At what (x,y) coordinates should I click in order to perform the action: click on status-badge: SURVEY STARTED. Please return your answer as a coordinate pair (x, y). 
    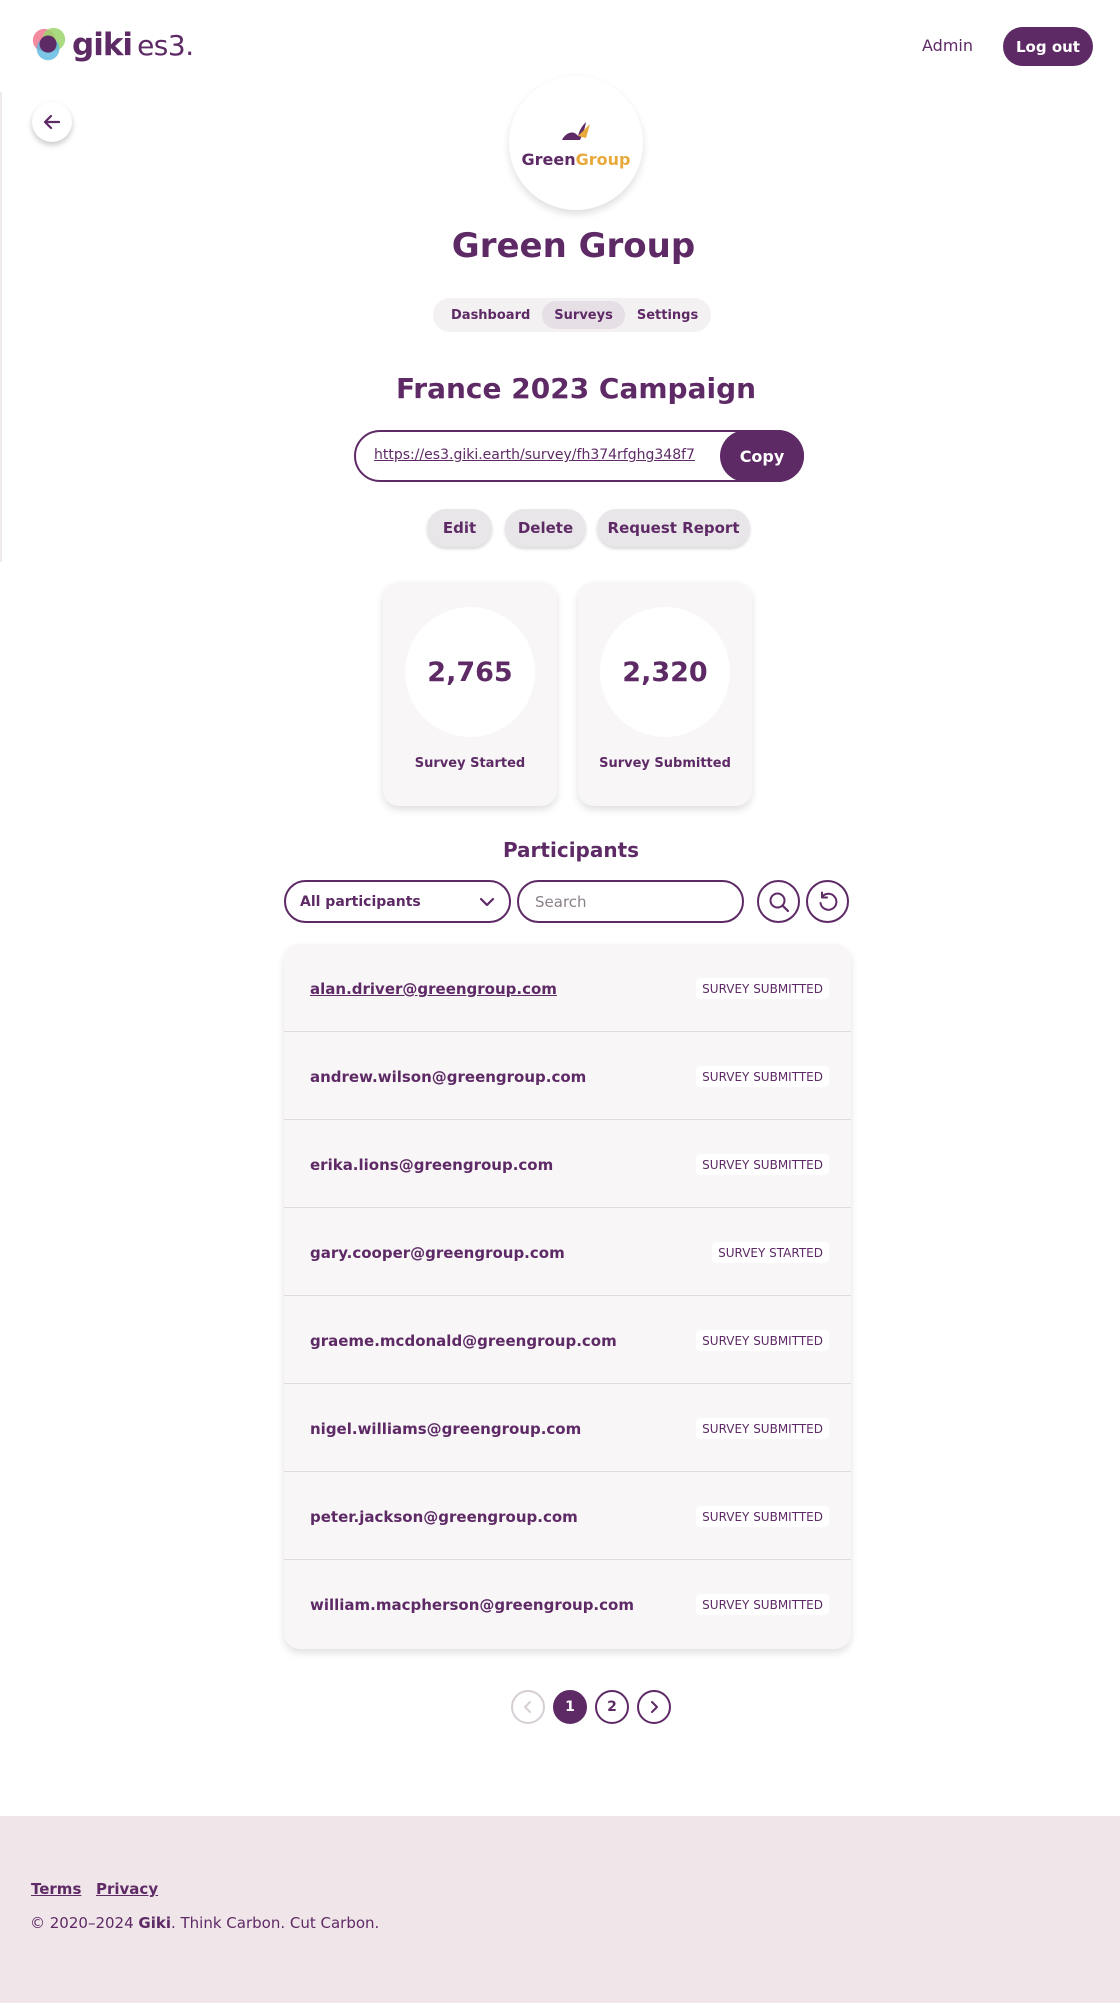
    Looking at the image, I should click on (770, 1252).